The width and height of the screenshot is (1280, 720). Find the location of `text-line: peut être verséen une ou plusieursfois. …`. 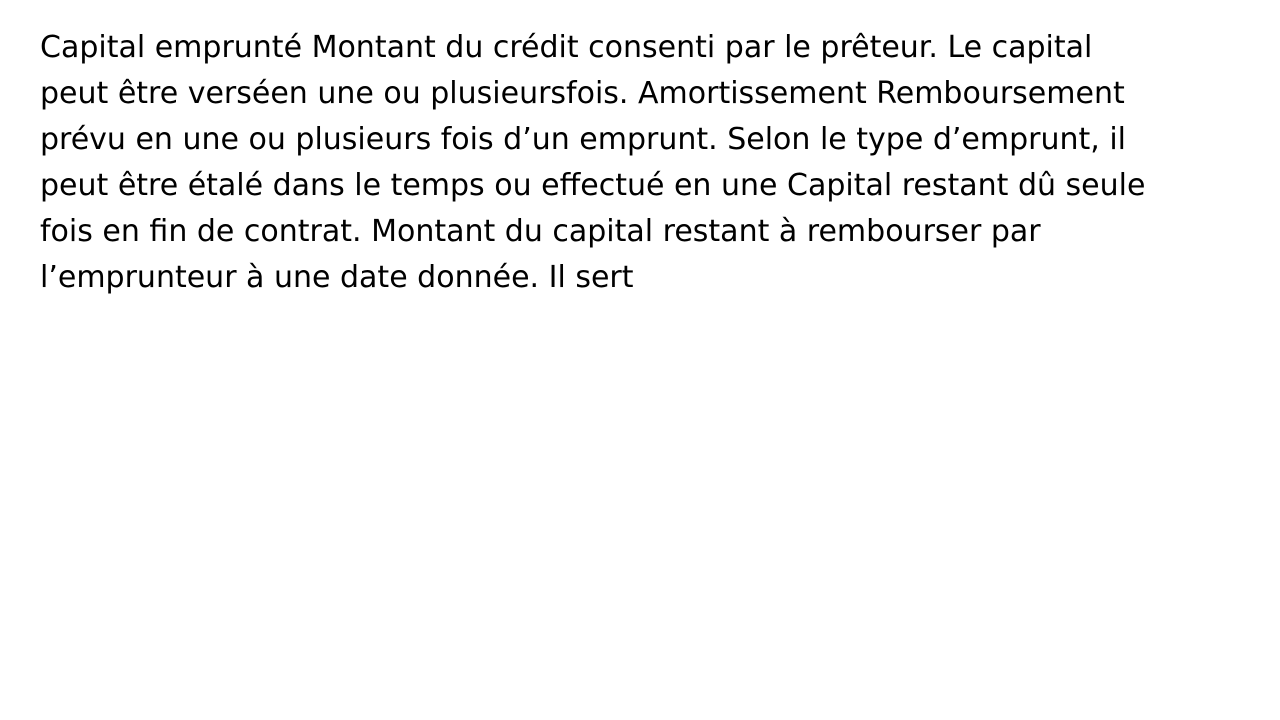

text-line: peut être verséen une ou plusieursfois. … is located at coordinates (582, 93).